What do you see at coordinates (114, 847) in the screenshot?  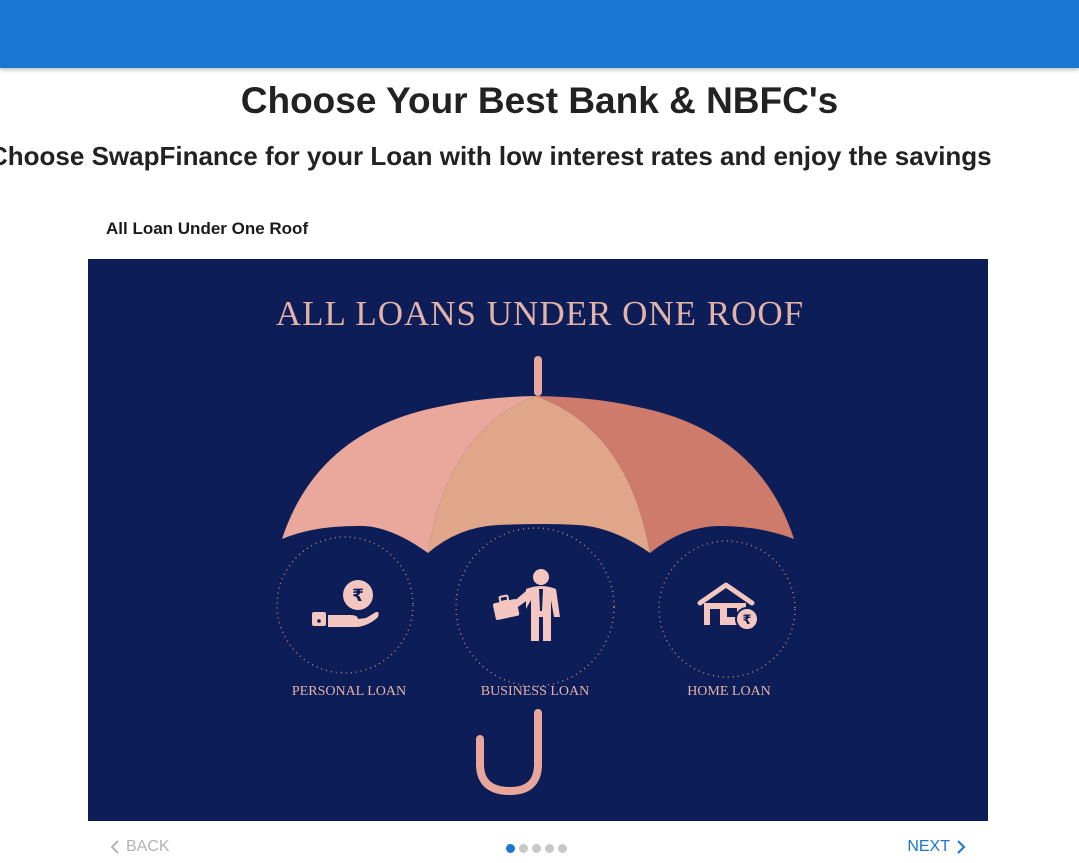 I see `chevron-left-icon` at bounding box center [114, 847].